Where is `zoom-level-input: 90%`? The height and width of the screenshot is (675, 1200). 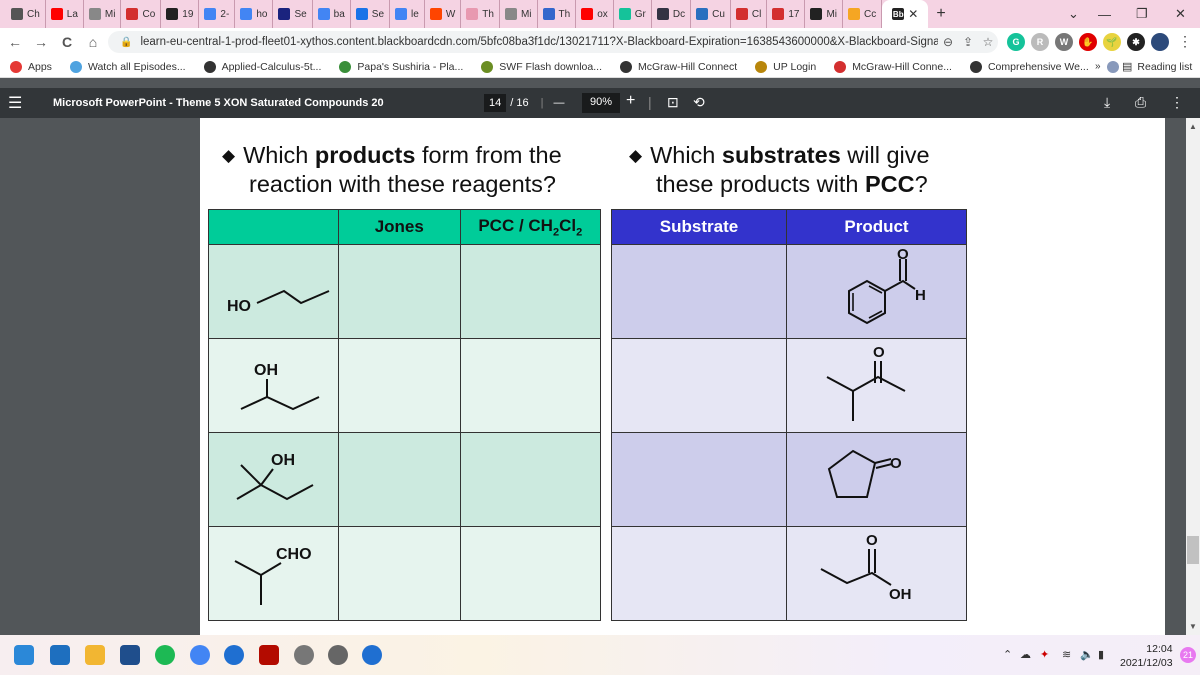
zoom-level-input: 90% is located at coordinates (601, 103).